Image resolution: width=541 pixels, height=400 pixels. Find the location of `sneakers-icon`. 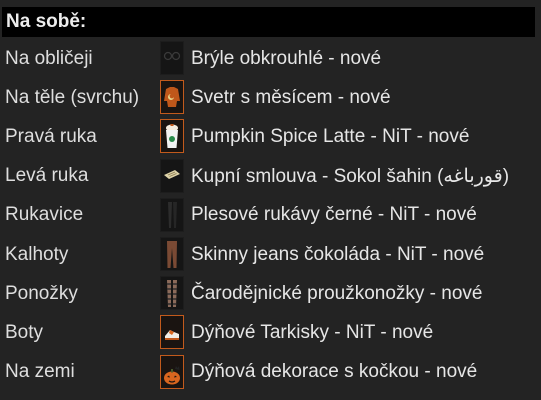

sneakers-icon is located at coordinates (172, 332).